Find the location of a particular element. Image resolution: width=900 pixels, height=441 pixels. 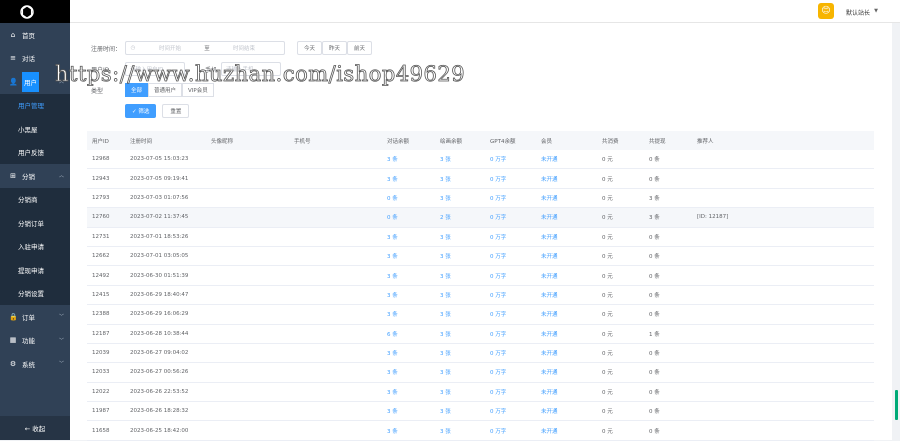

sidebar-subitem-dist-2: 入驻申请 is located at coordinates (35, 246).